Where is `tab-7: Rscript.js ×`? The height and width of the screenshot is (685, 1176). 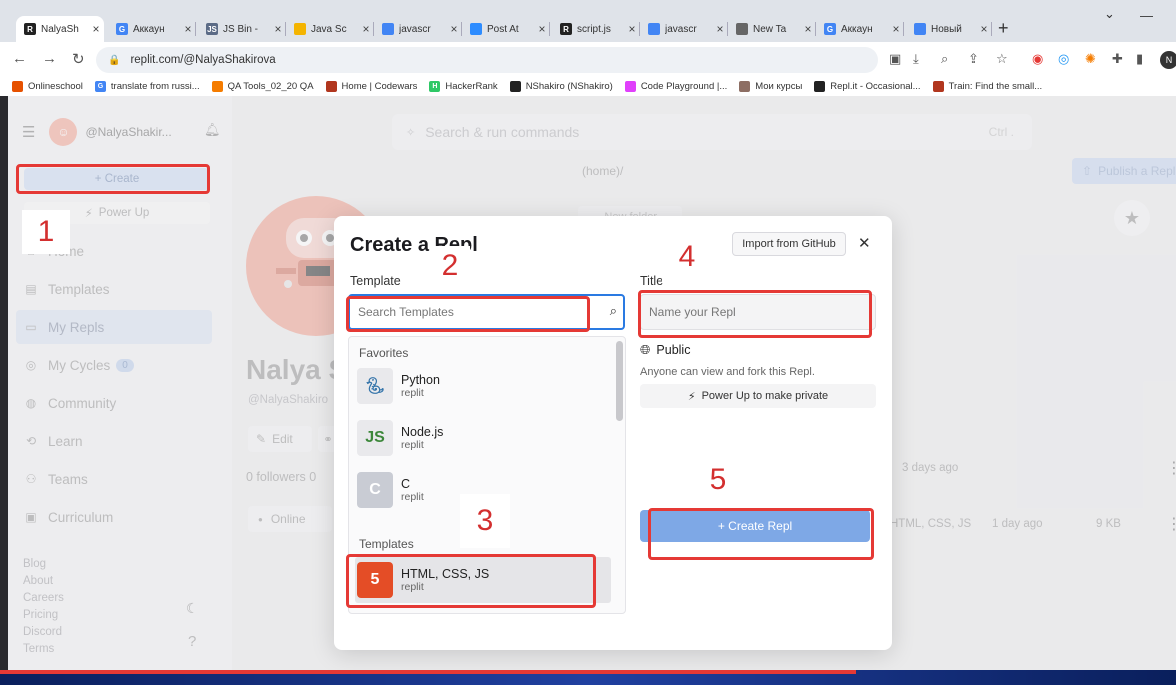 tab-7: Rscript.js × is located at coordinates (596, 29).